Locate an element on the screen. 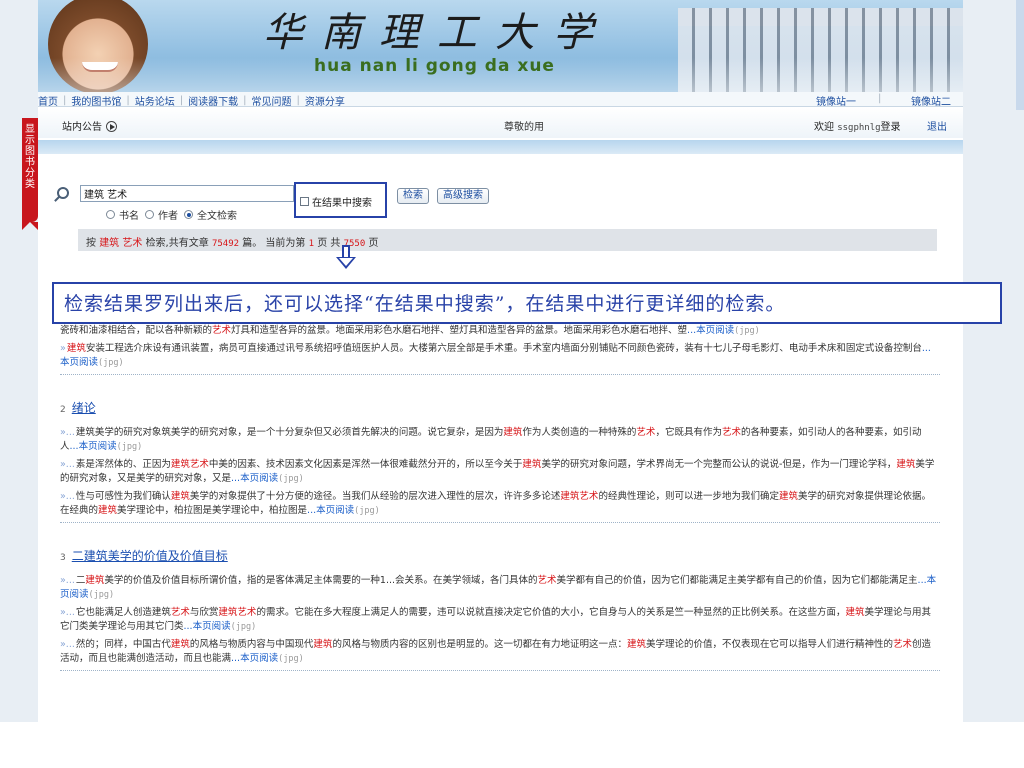 Image resolution: width=1024 pixels, height=768 pixels. snippet-text: 与欣赏 is located at coordinates (204, 612).